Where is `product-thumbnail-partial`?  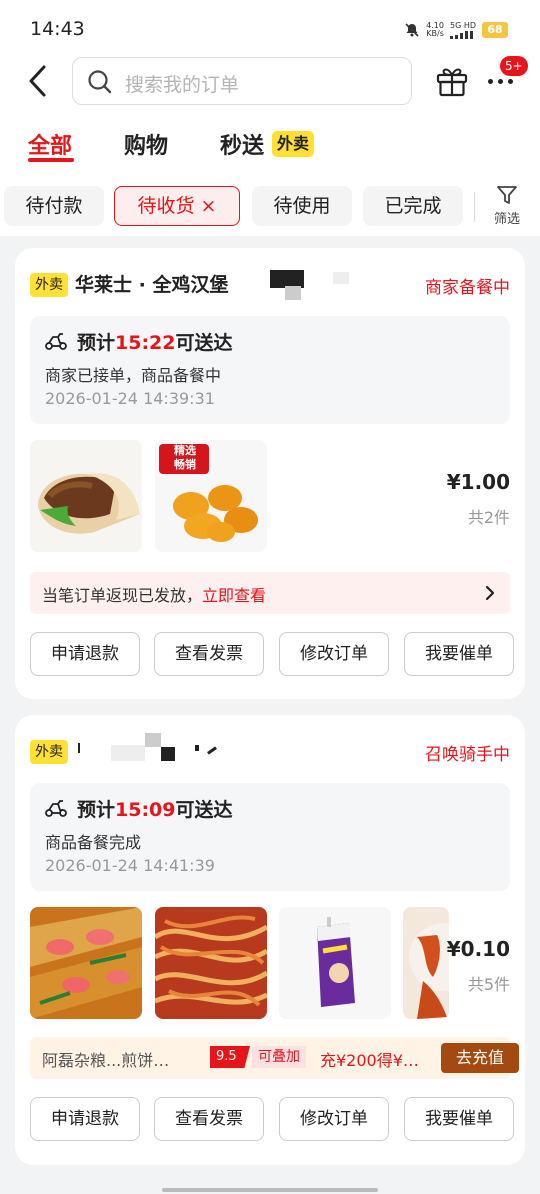
product-thumbnail-partial is located at coordinates (426, 963).